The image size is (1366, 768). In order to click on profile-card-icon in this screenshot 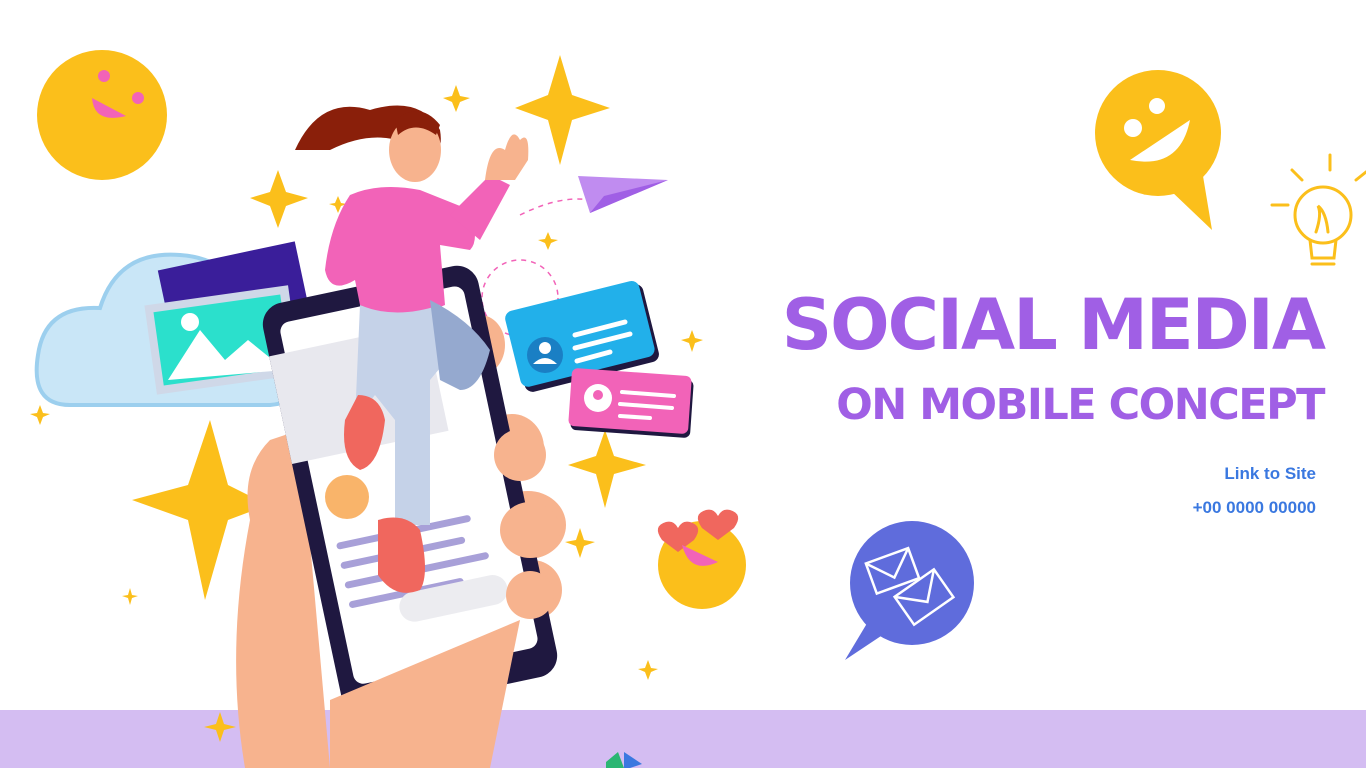, I will do `click(631, 403)`.